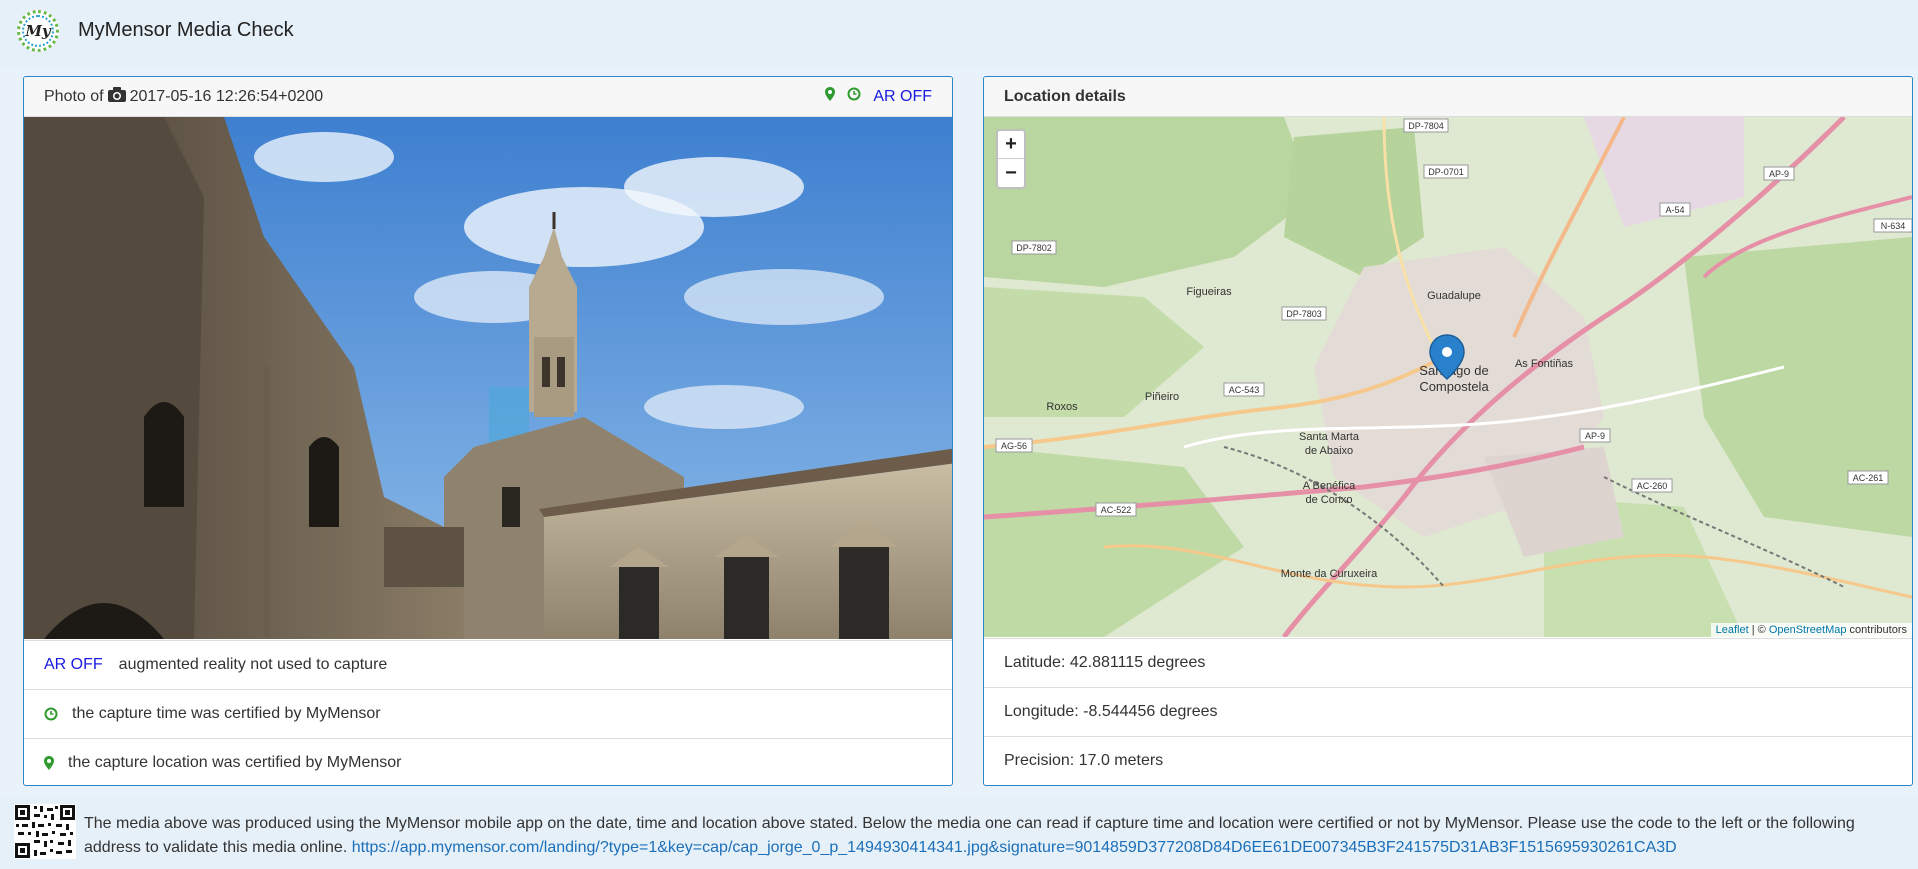 The image size is (1918, 869). I want to click on leaflet-link: Leaflet, so click(1732, 630).